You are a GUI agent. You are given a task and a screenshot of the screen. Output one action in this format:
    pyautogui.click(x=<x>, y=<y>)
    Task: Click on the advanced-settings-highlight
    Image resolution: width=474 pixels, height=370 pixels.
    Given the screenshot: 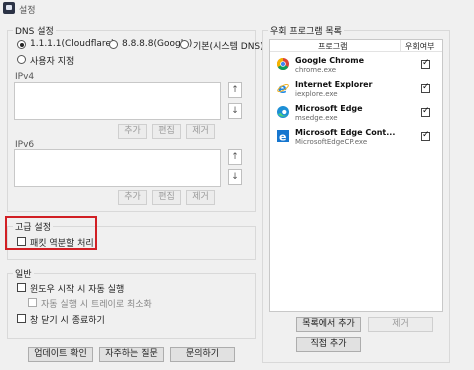 What is the action you would take?
    pyautogui.click(x=51, y=233)
    